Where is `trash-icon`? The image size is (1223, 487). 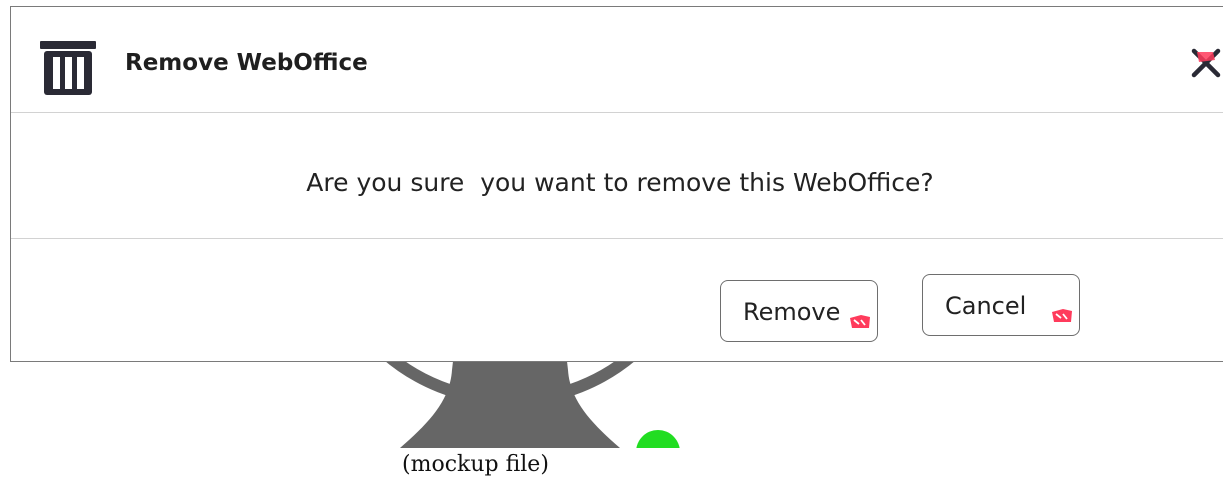
trash-icon is located at coordinates (68, 68).